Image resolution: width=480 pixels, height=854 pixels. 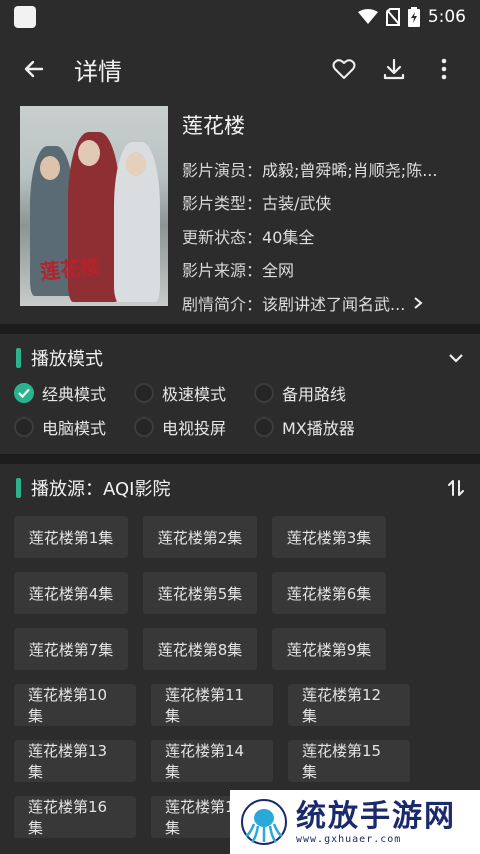 I want to click on play-mode-header: 播放模式, so click(x=240, y=358).